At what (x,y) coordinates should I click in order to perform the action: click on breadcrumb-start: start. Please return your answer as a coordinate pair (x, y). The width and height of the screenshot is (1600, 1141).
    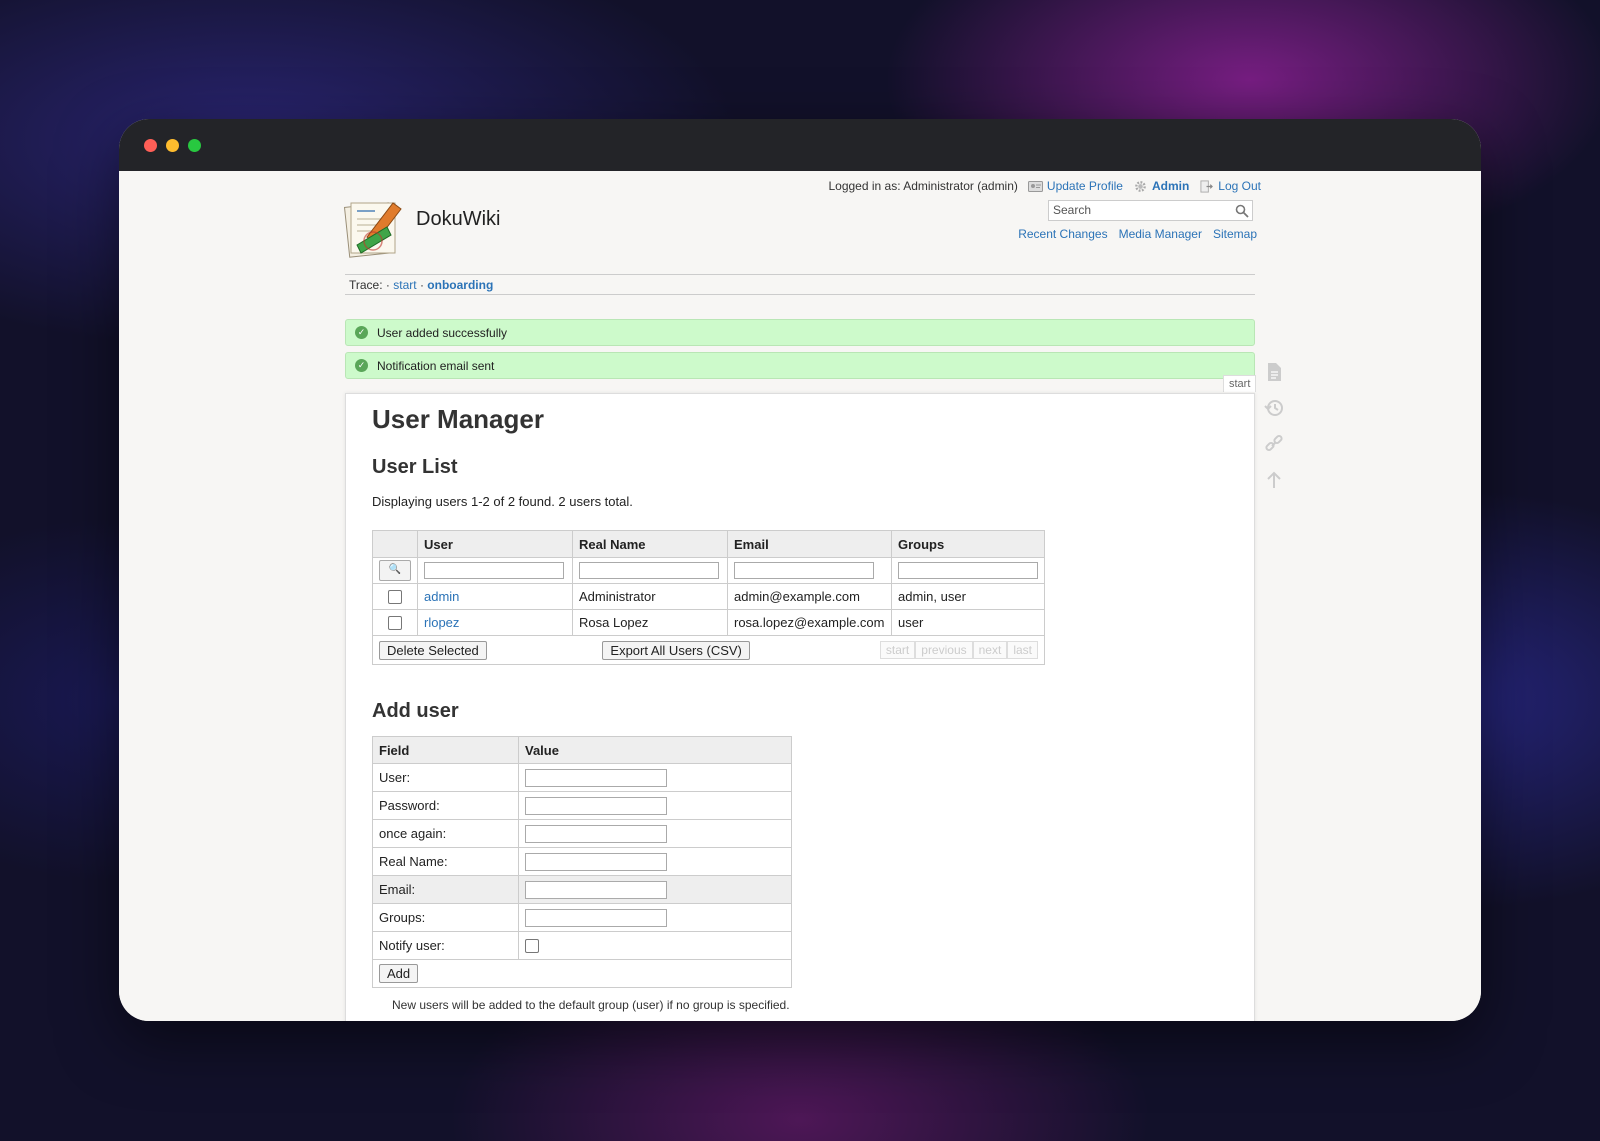
    Looking at the image, I should click on (404, 285).